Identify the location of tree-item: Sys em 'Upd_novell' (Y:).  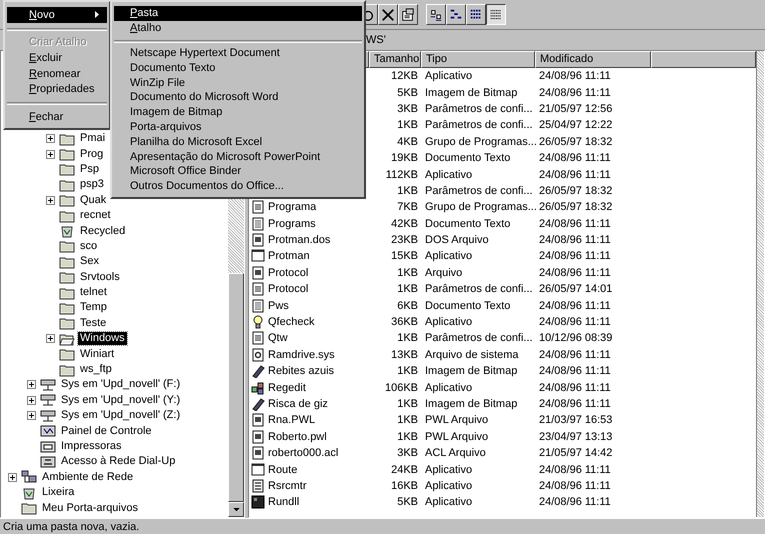
(120, 400).